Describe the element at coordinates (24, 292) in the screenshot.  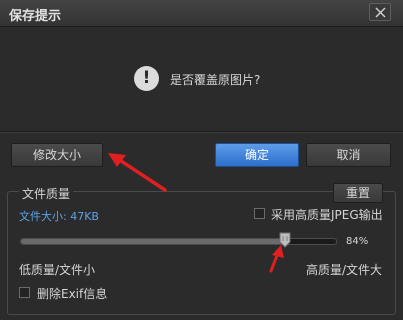
I see `remove-exif-checkbox` at that location.